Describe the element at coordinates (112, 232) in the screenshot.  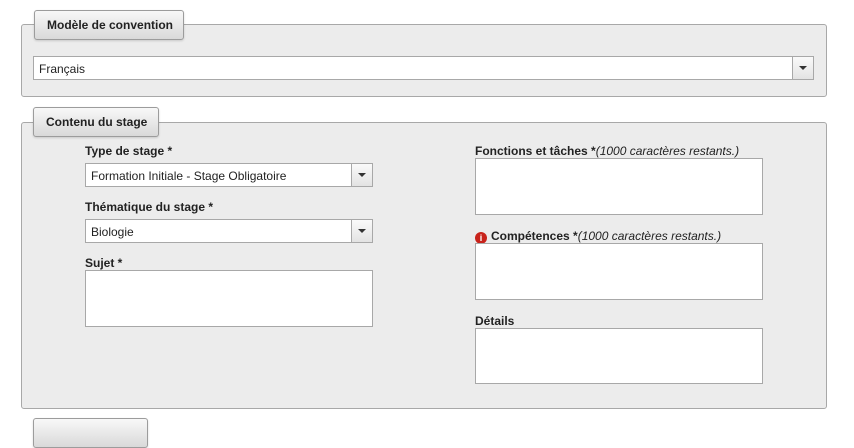
I see `thematique-value: Biologie` at that location.